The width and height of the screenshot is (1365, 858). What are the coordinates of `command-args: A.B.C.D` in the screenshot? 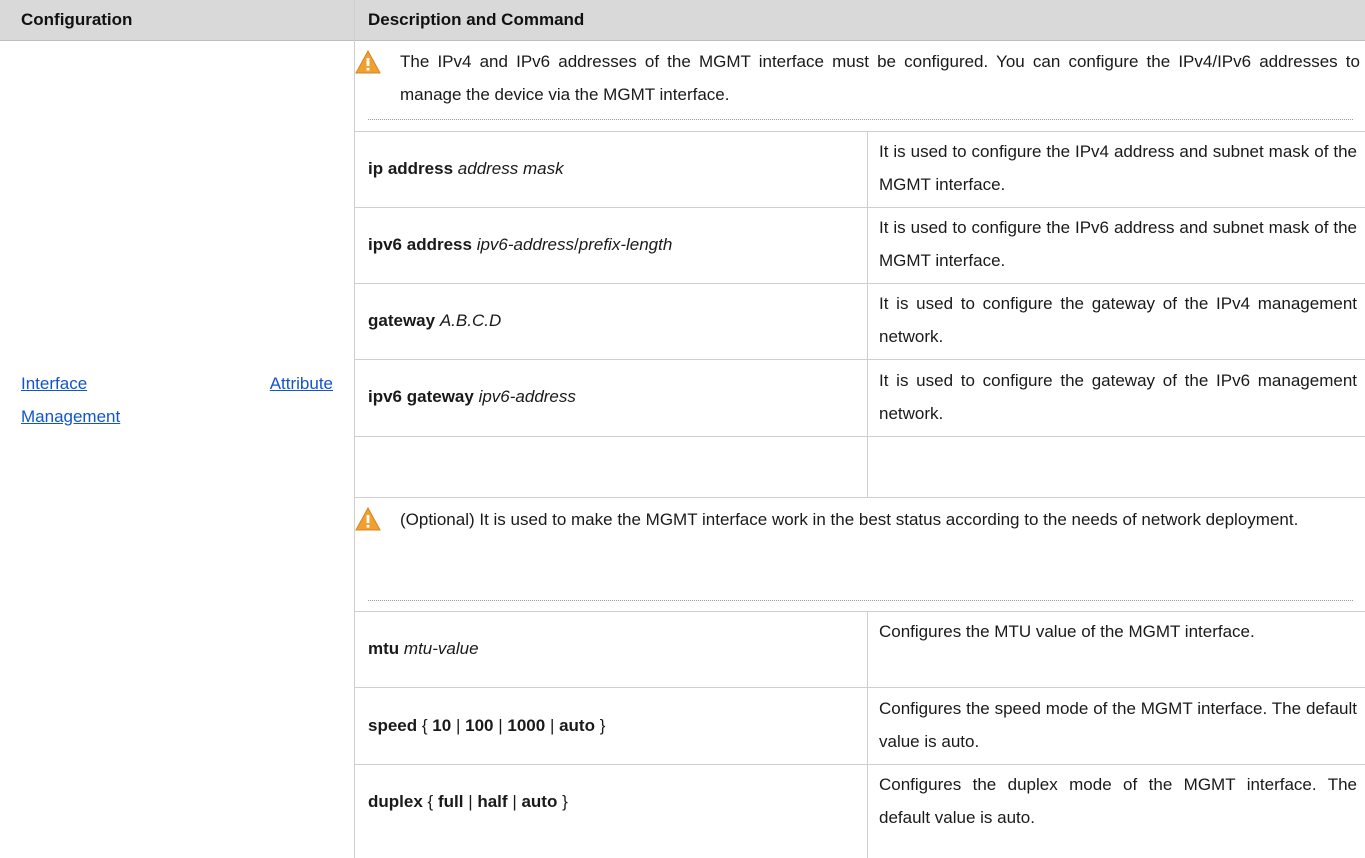 It's located at (470, 320).